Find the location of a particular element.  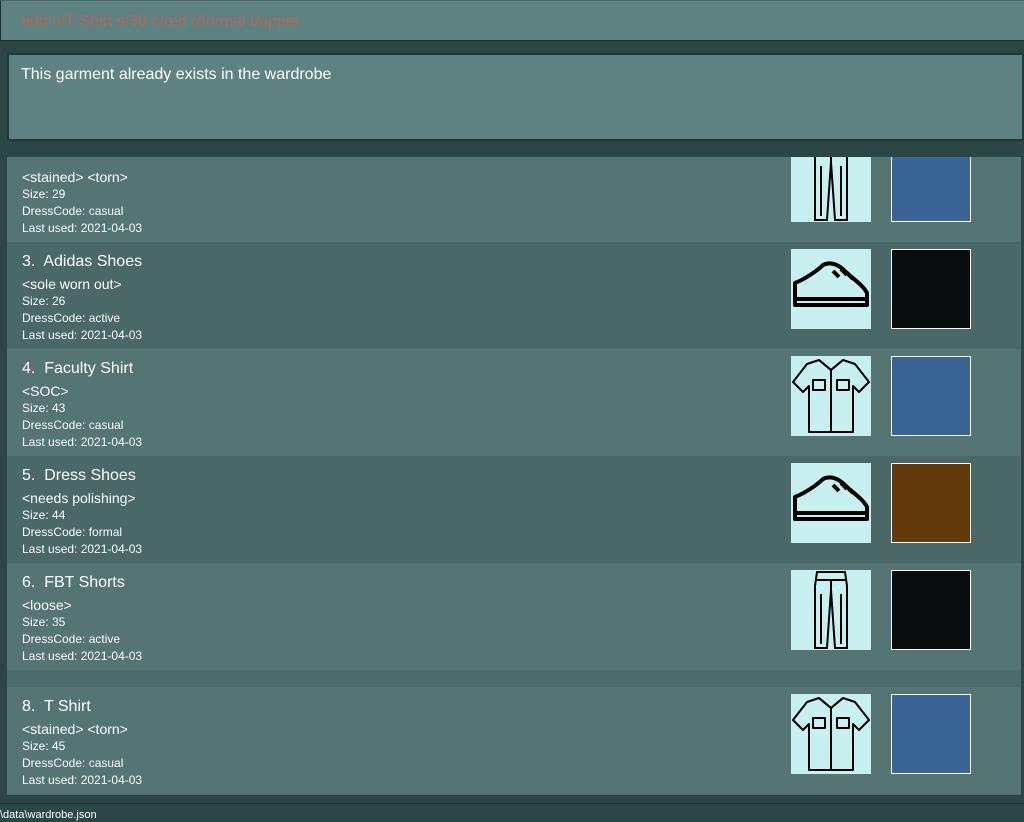

garment-name: 4. Faculty Shirt is located at coordinates (78, 368).